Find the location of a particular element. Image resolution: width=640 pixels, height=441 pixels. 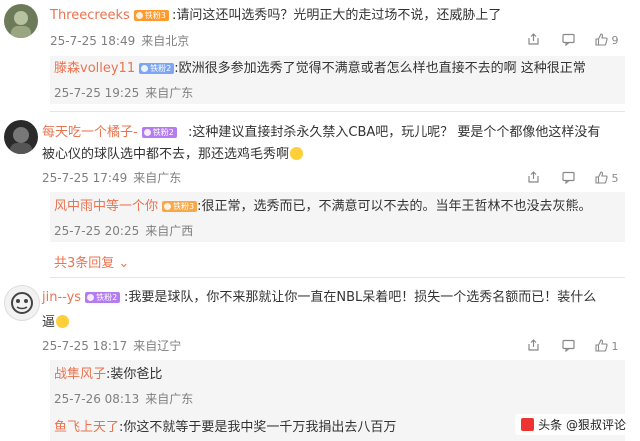

reply-username: 战隼风子 is located at coordinates (80, 374).